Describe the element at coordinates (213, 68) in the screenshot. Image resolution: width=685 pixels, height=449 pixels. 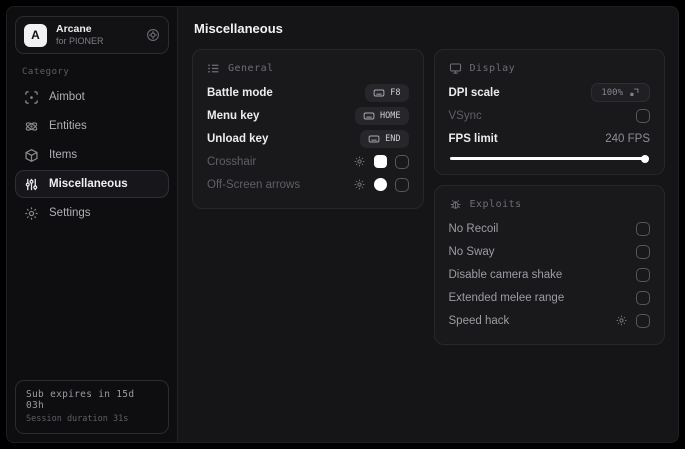
I see `list-icon` at that location.